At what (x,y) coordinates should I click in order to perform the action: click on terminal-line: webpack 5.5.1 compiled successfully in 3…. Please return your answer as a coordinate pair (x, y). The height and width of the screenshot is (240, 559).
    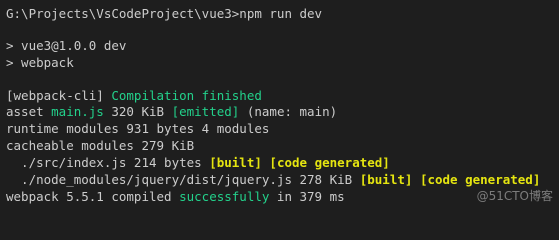
    Looking at the image, I should click on (175, 197).